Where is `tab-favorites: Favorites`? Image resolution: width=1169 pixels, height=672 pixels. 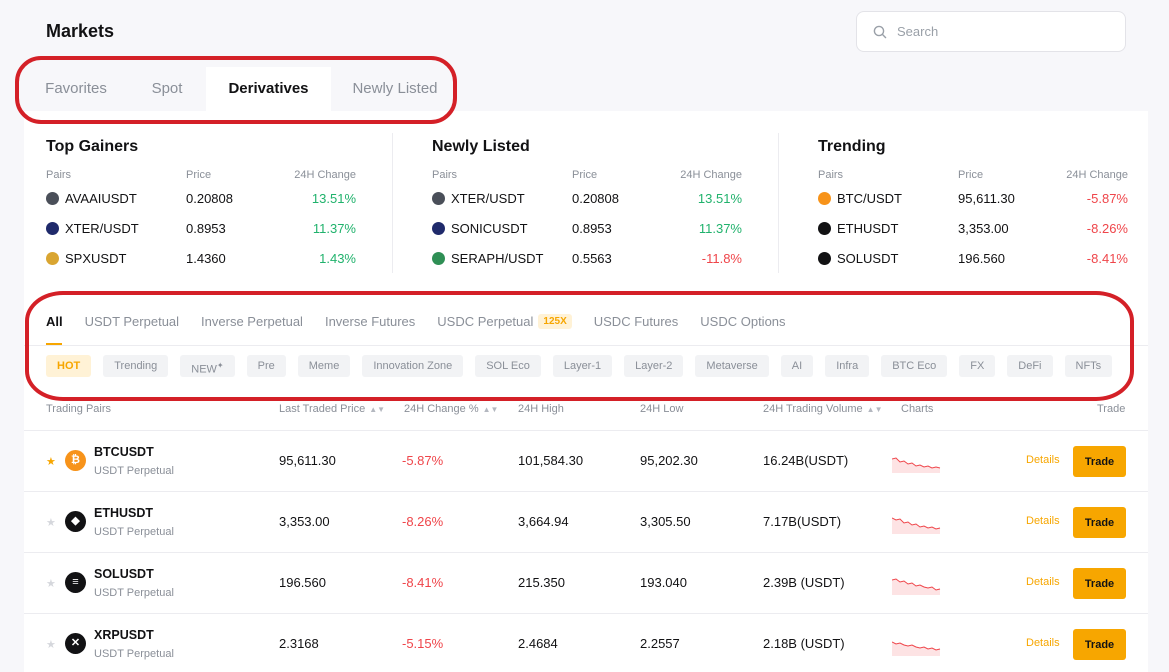
tab-favorites: Favorites is located at coordinates (76, 89).